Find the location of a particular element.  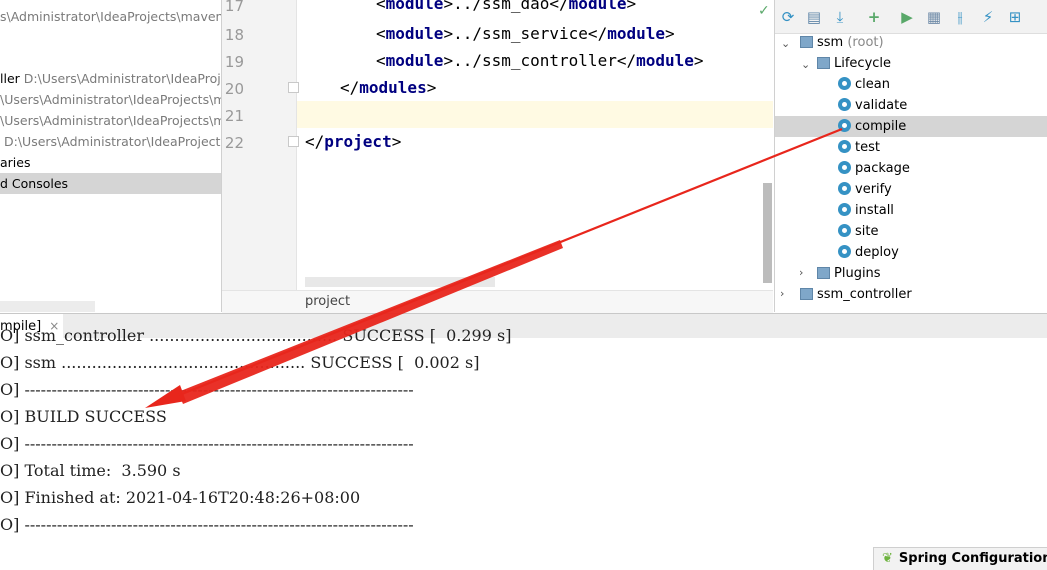

project-tree-item: s\Administrator\IdeaProjects\maven_a is located at coordinates (110, 16).